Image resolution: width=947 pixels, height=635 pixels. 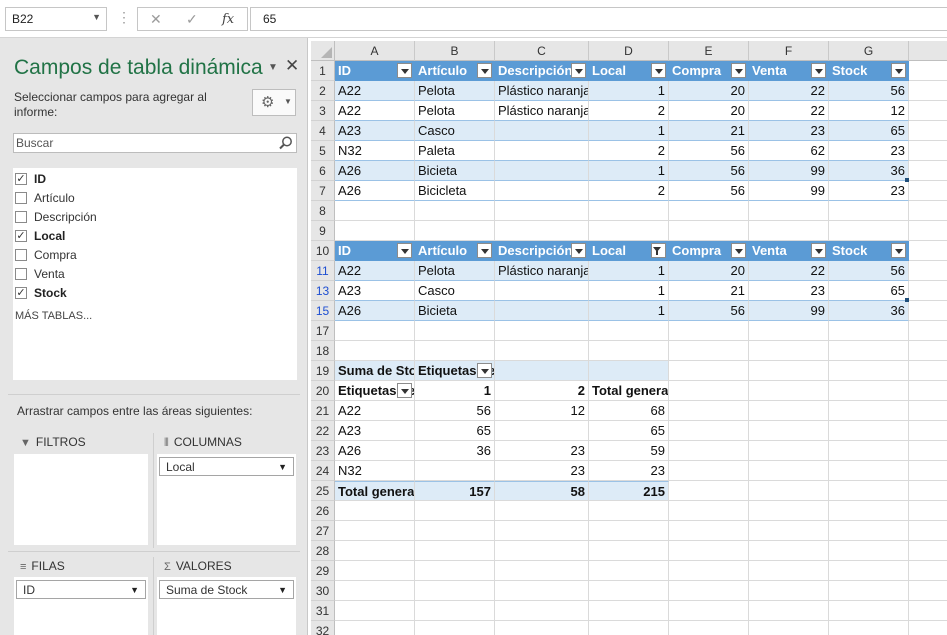 I want to click on row-header: 6, so click(x=323, y=171).